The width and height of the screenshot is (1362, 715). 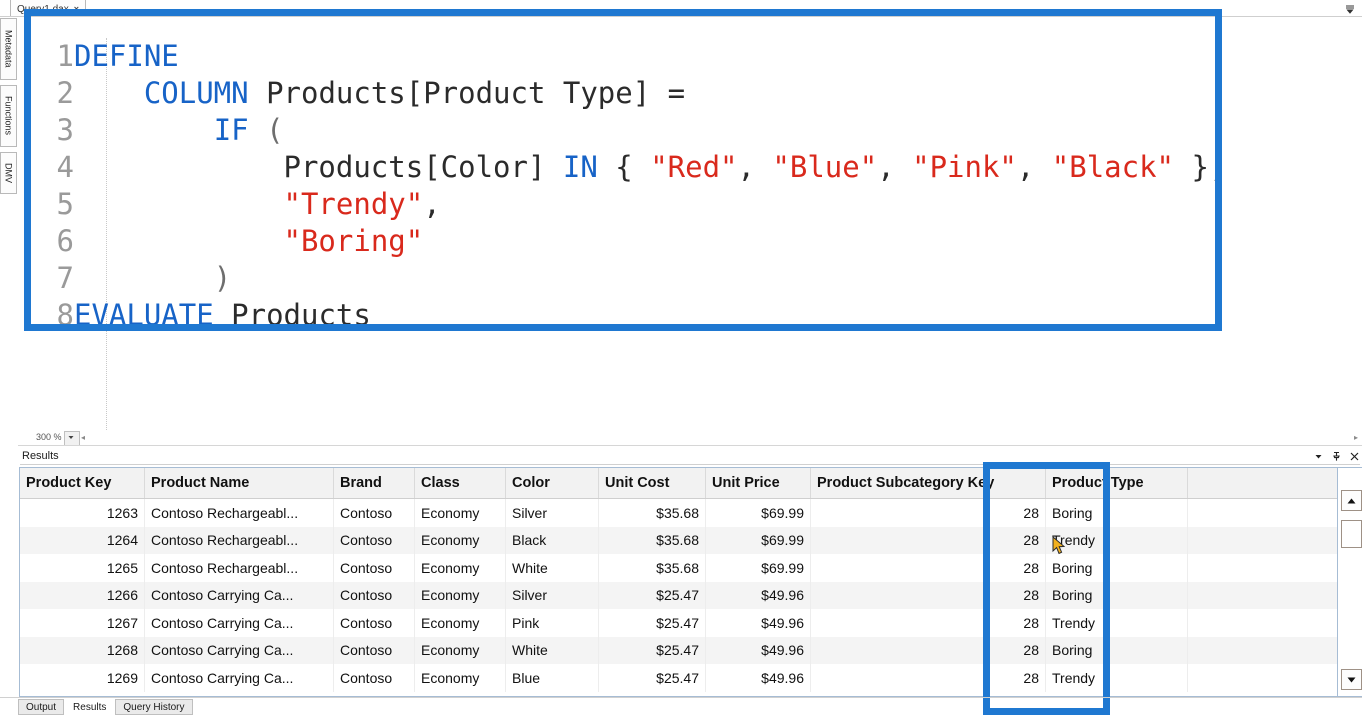 What do you see at coordinates (652, 483) in the screenshot?
I see `column-header-unit-cost: Unit Cost` at bounding box center [652, 483].